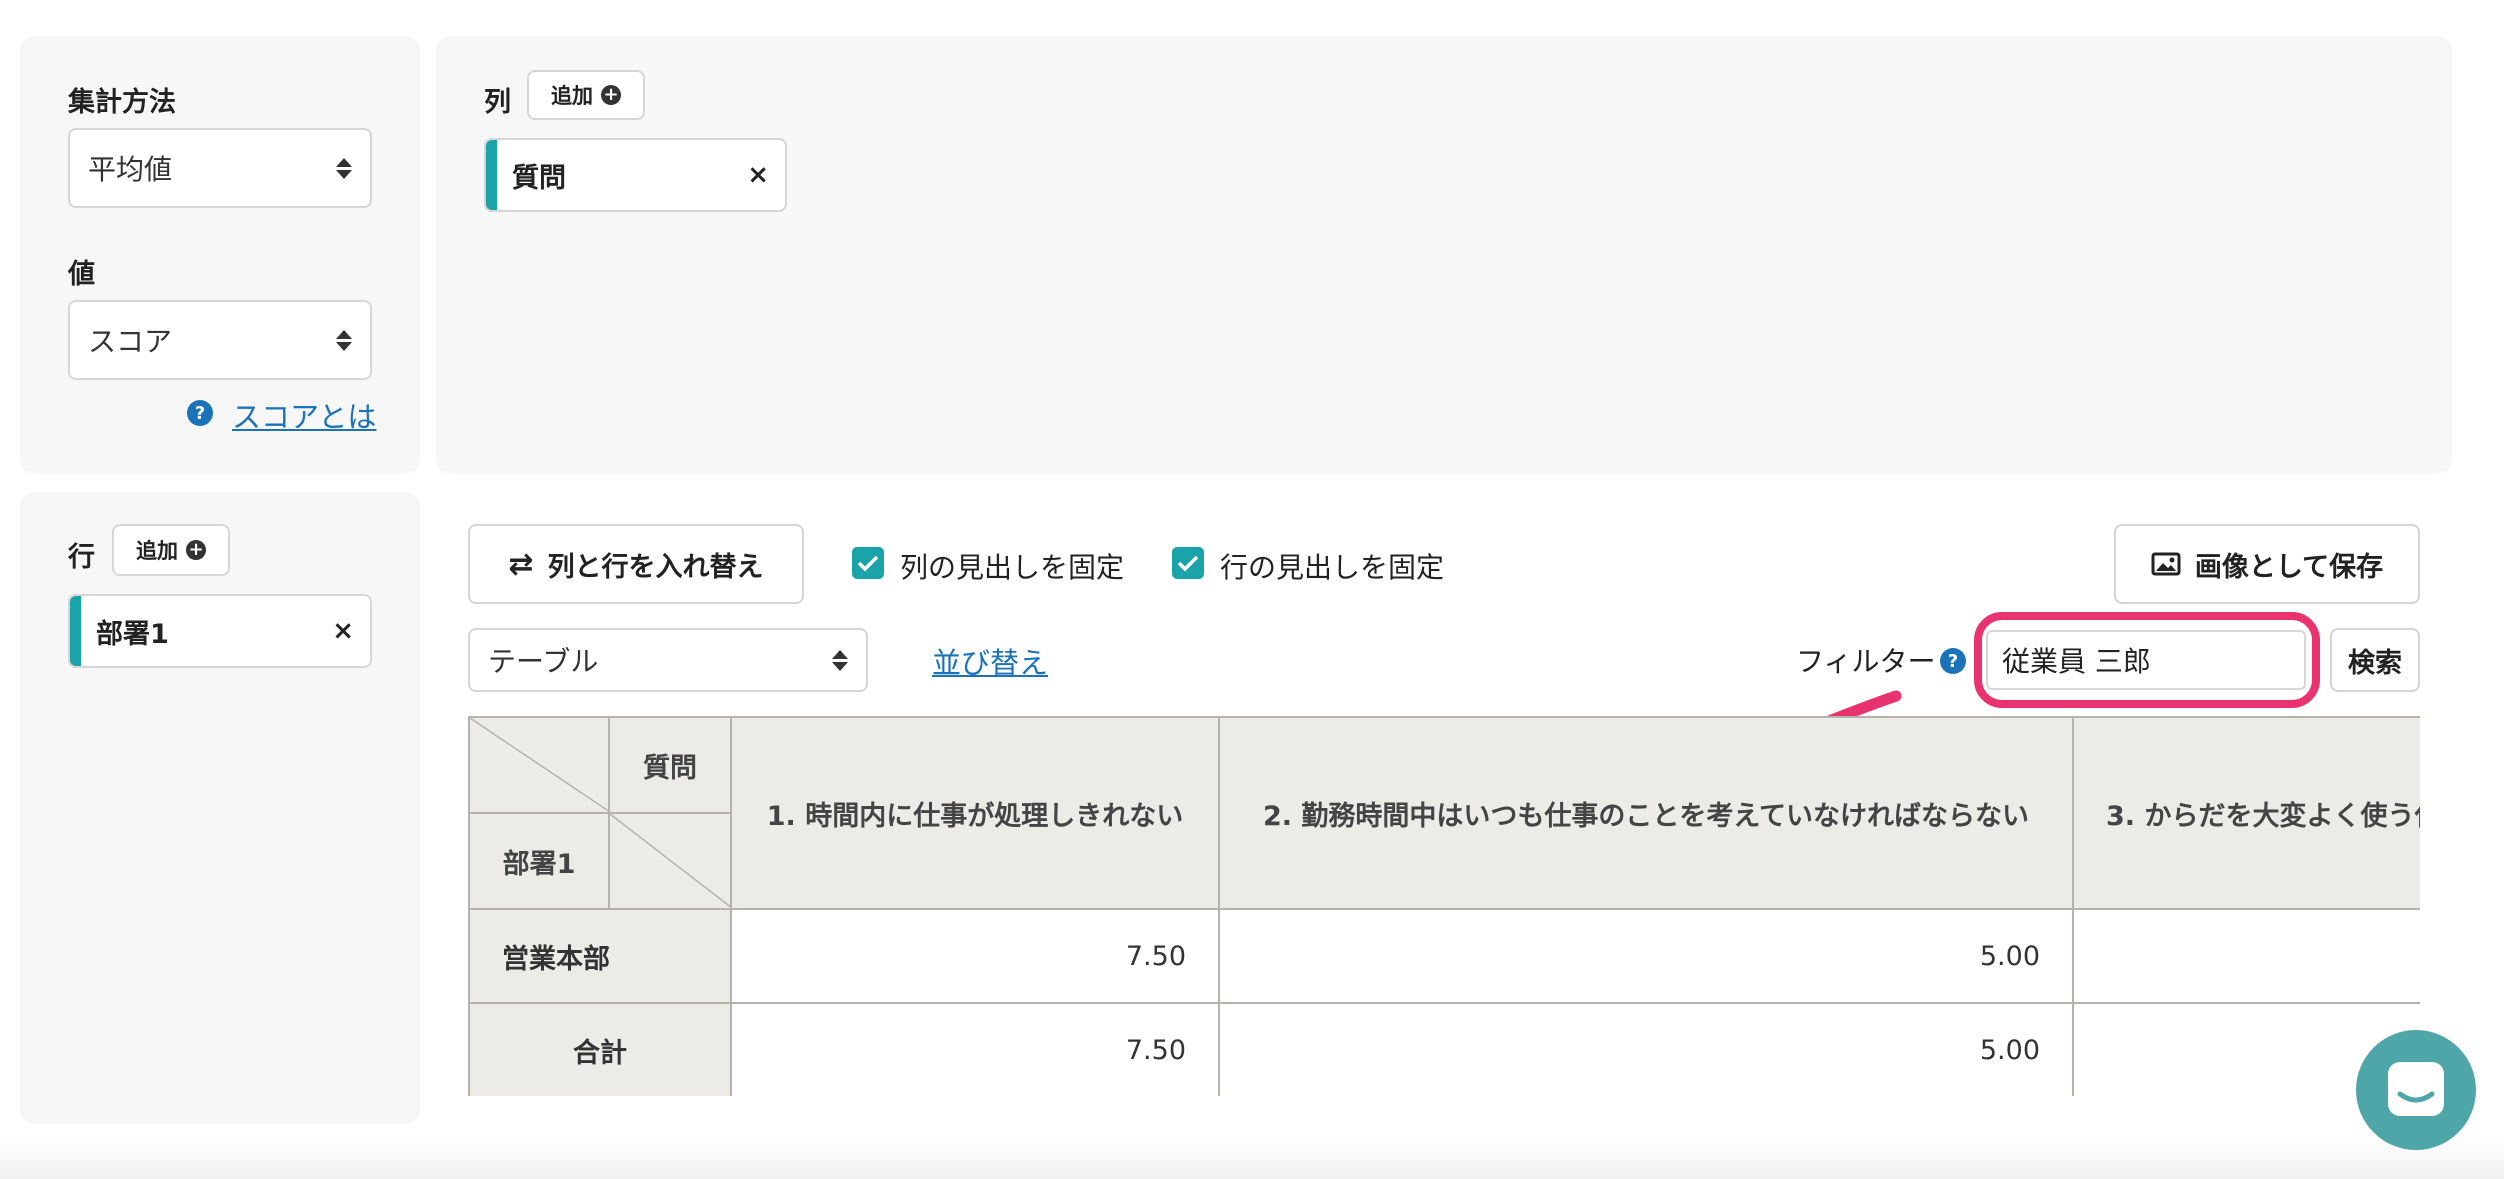 The image size is (2504, 1179). I want to click on row-chip-department: 部署1 ×, so click(220, 631).